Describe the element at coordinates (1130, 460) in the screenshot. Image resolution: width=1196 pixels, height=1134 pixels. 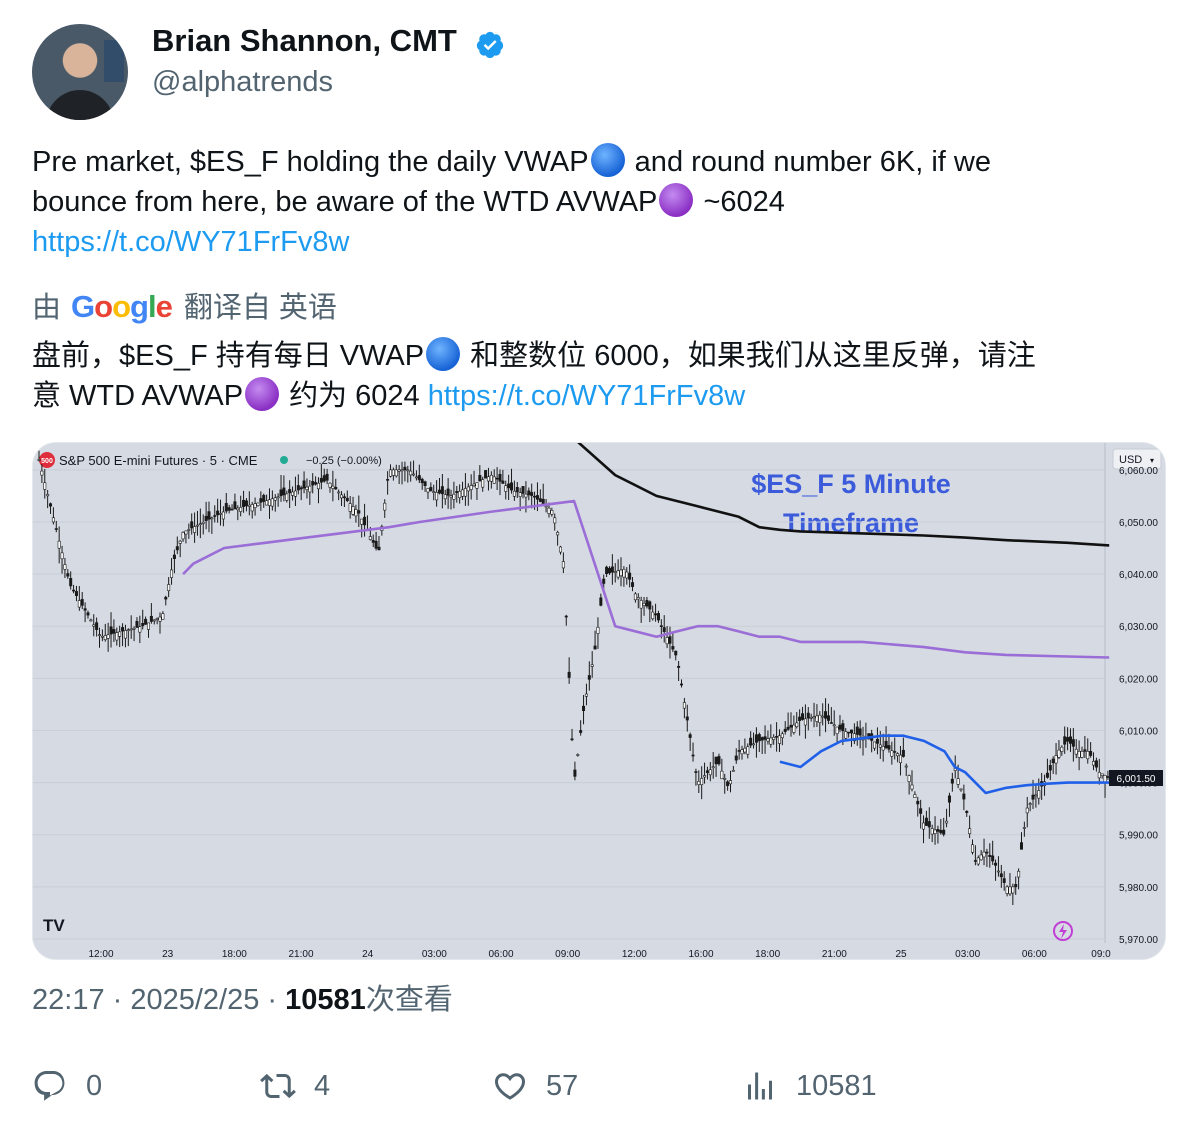
I see `currency-label: USD` at that location.